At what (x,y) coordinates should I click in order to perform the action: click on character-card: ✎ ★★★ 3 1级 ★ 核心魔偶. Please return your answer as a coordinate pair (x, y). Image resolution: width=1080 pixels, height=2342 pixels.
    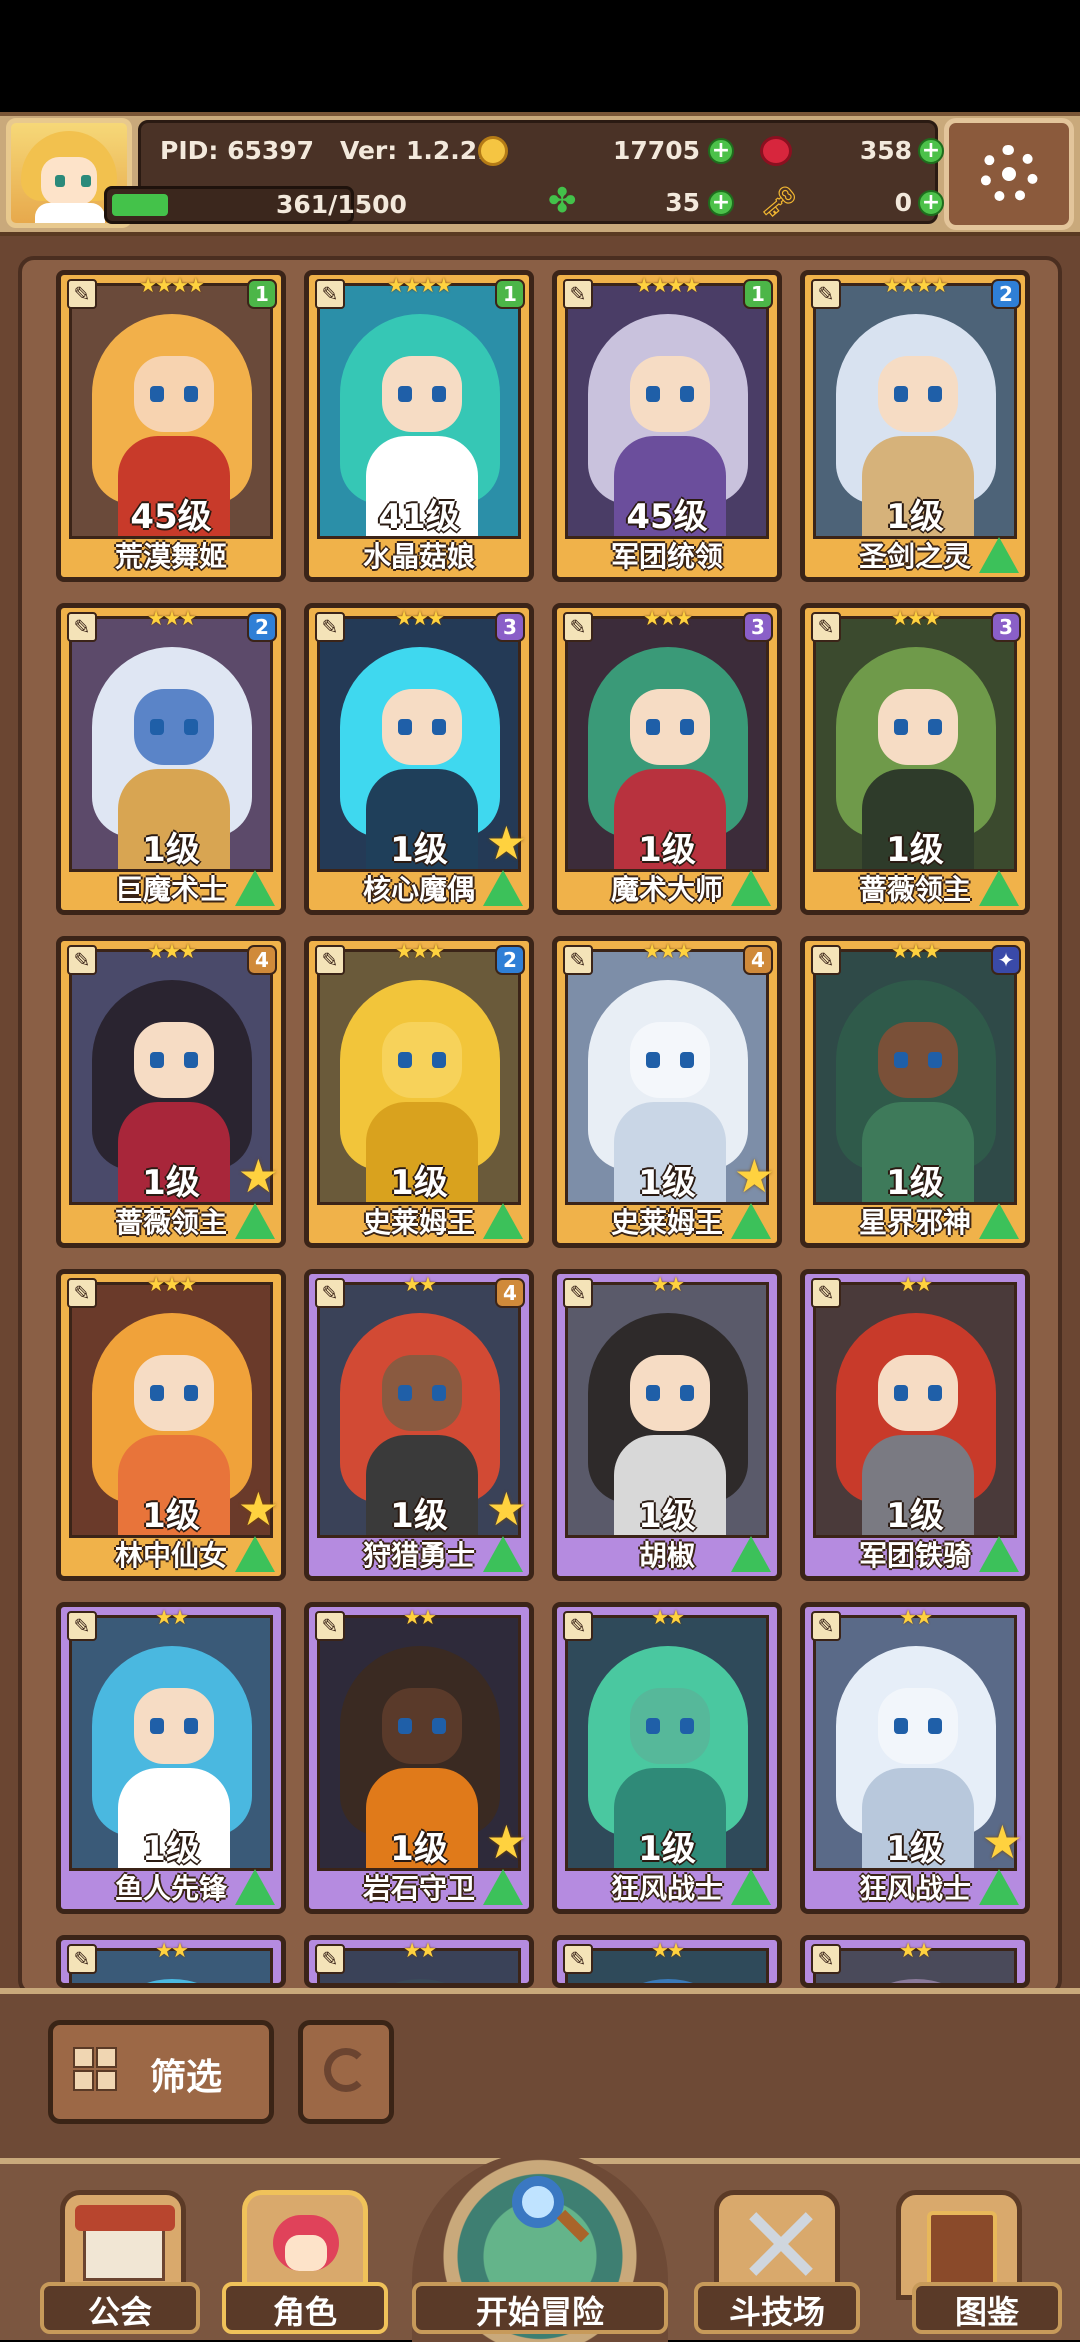
    Looking at the image, I should click on (419, 759).